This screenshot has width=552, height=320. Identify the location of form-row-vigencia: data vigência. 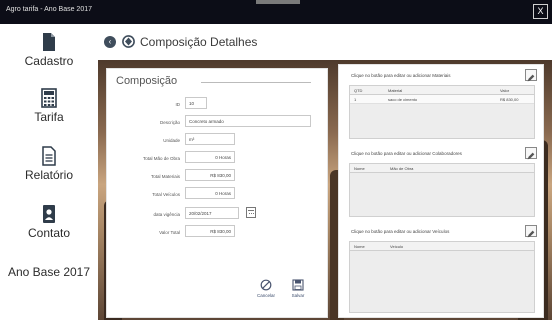
(143, 215).